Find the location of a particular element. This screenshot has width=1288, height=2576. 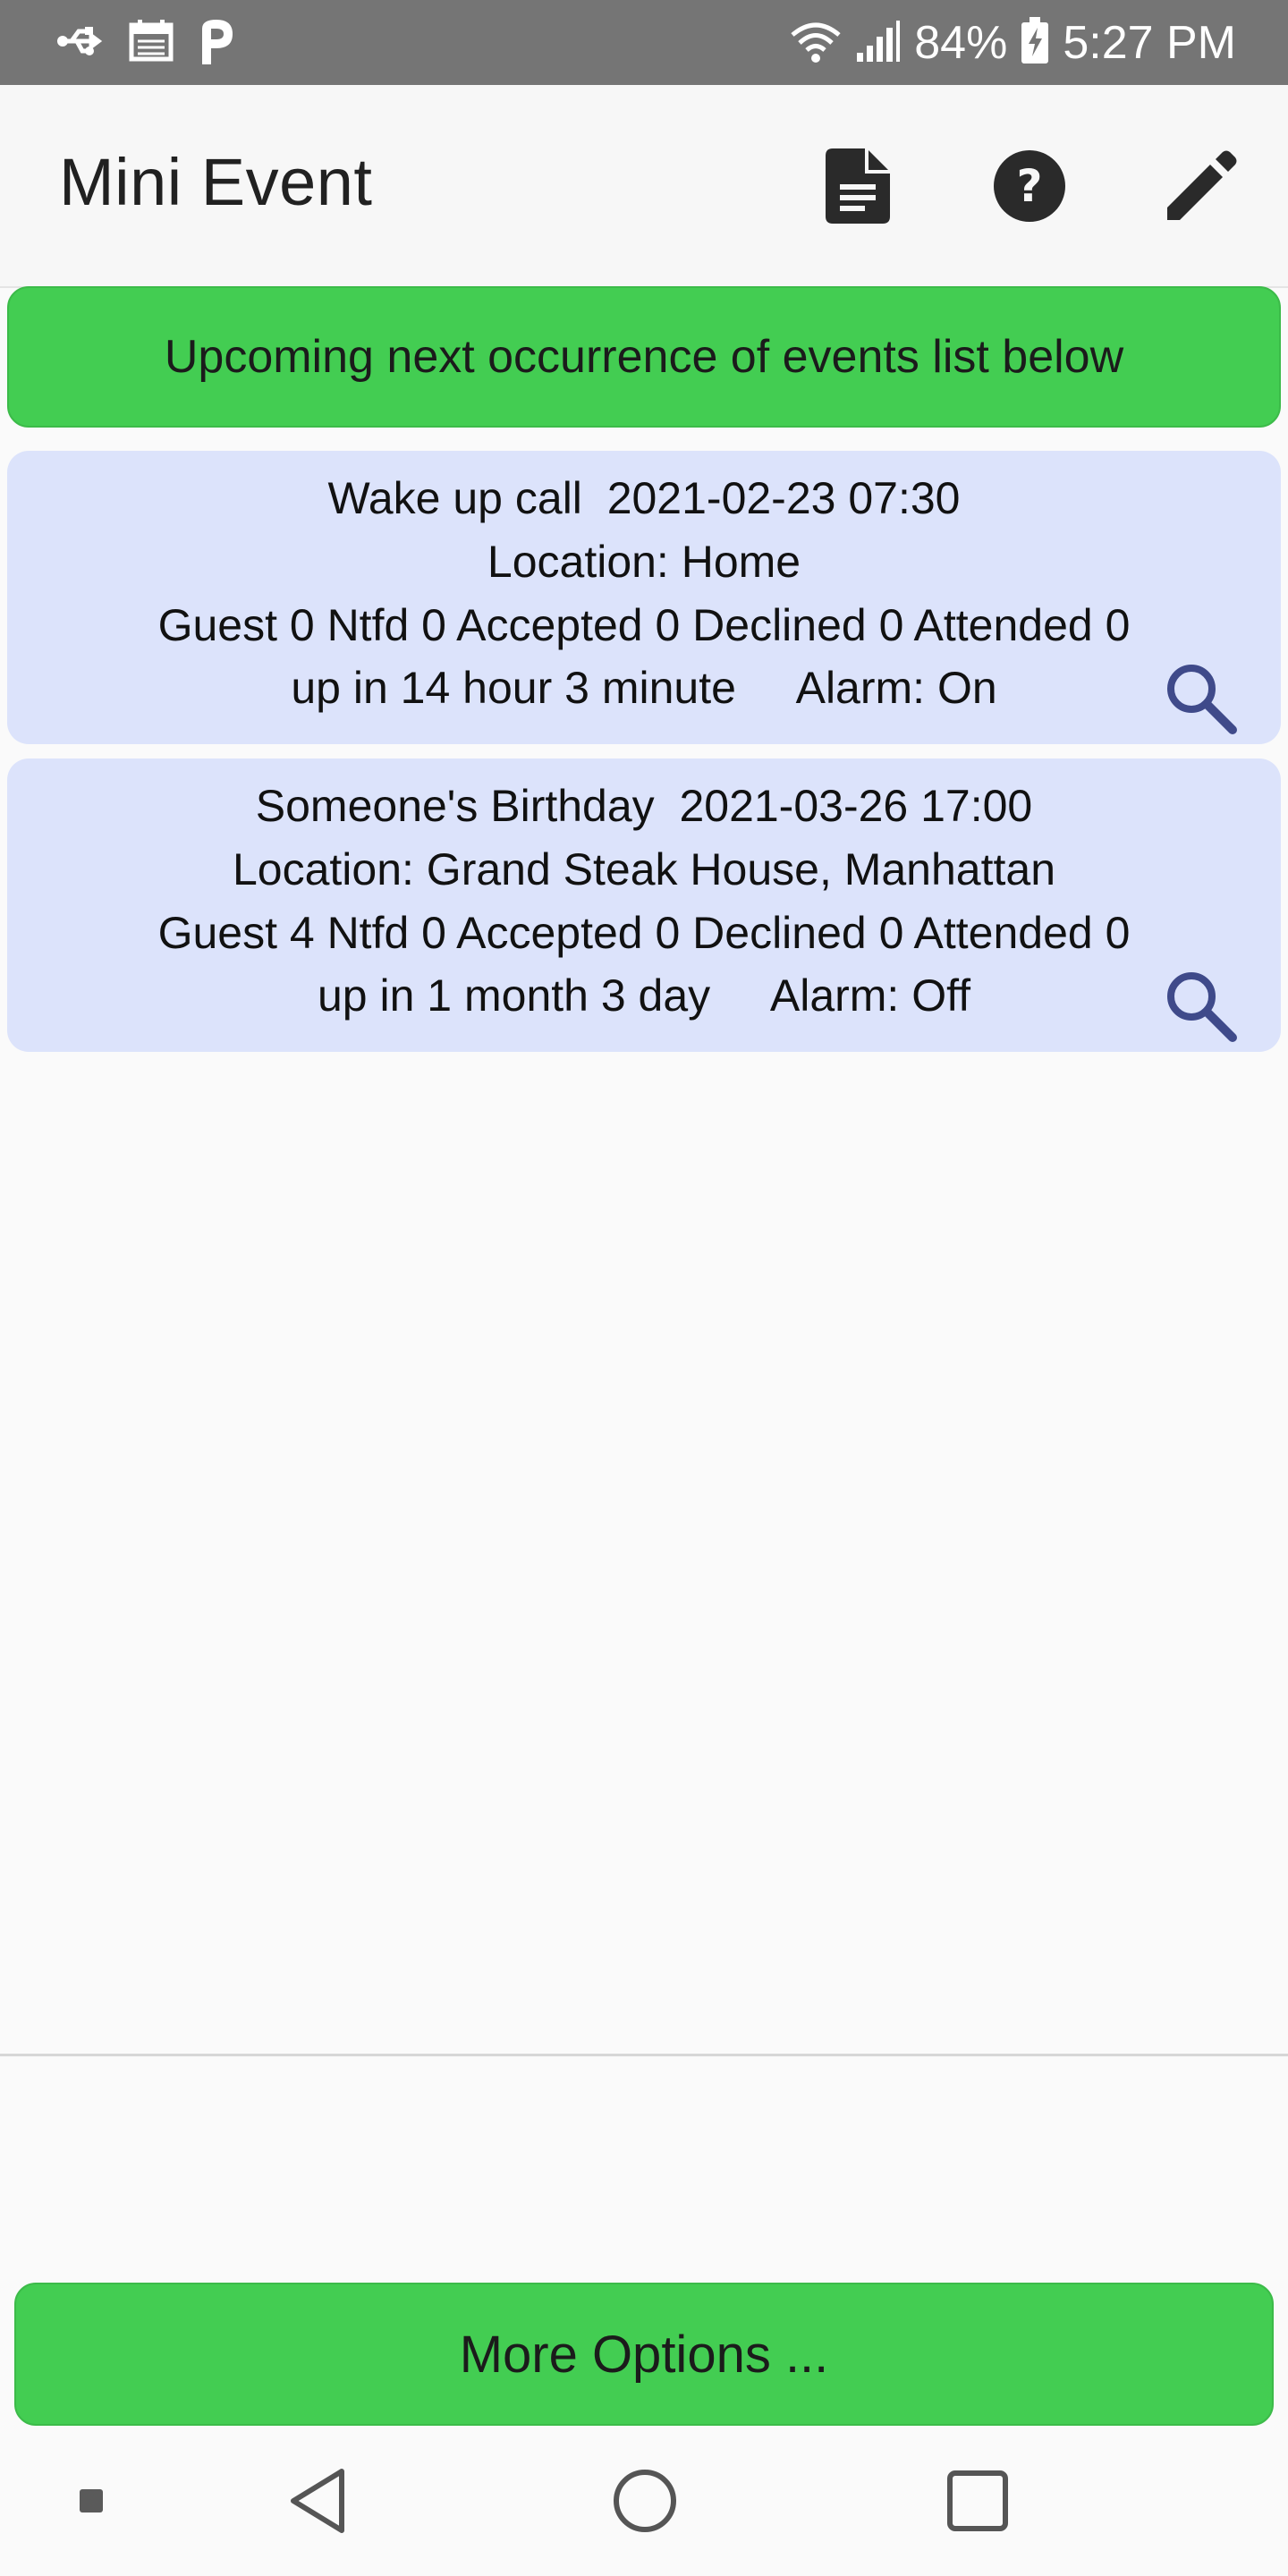

home-icon is located at coordinates (645, 2501).